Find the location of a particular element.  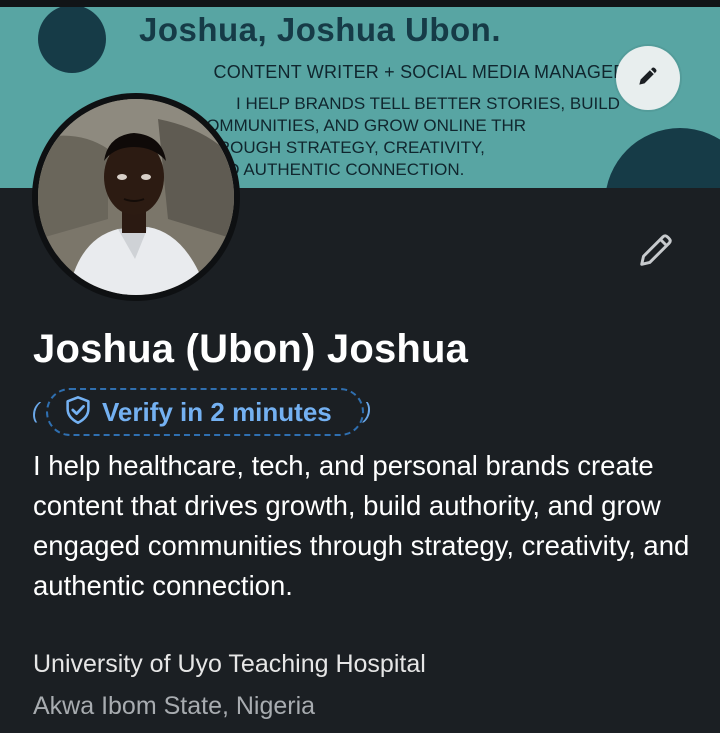

profile-photo is located at coordinates (136, 197).